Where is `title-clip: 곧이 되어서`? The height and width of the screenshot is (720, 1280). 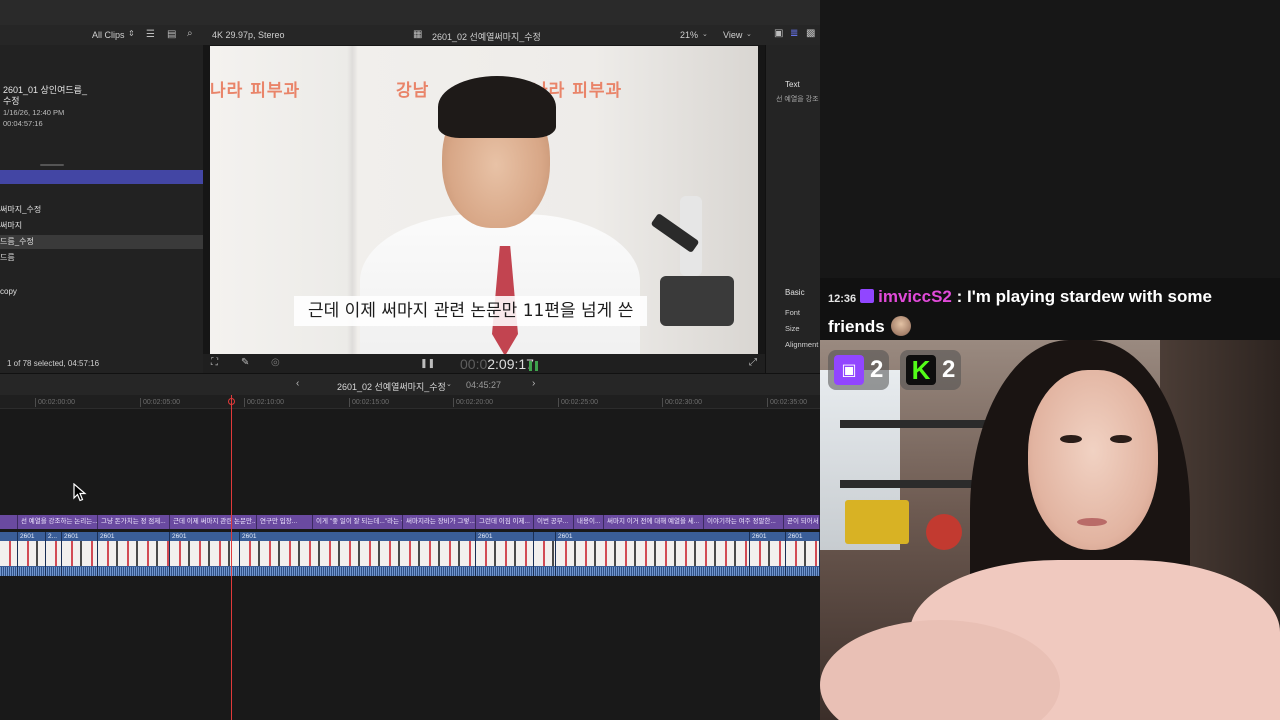 title-clip: 곧이 되어서 is located at coordinates (802, 522).